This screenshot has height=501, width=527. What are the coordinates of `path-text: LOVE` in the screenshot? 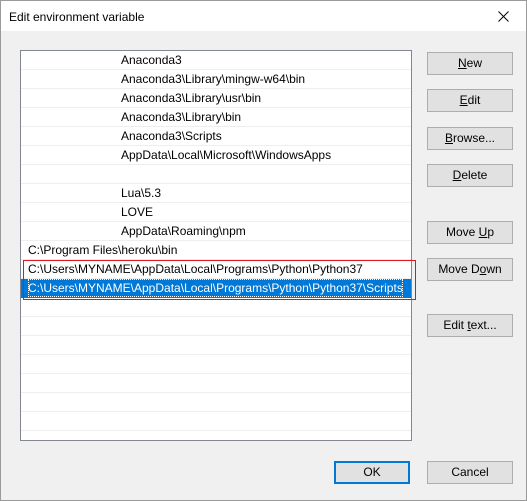 It's located at (137, 212).